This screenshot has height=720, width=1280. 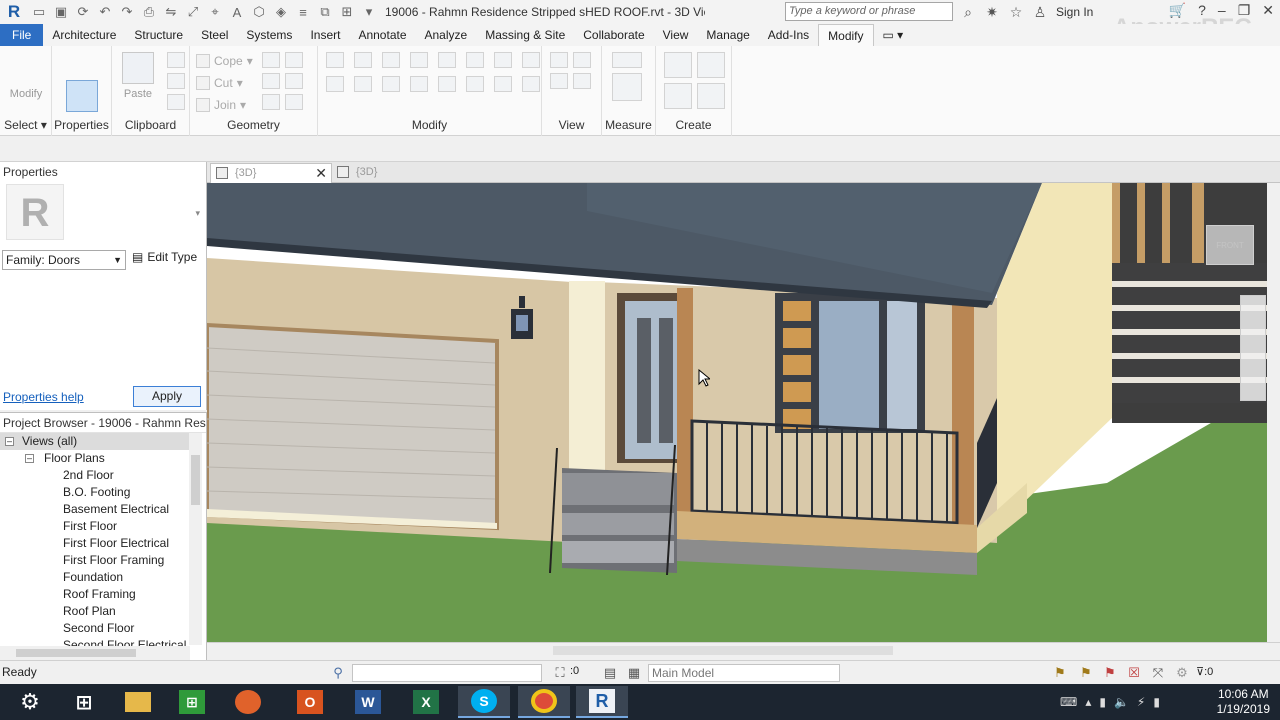 I want to click on select-panel-label: Select ▾, so click(x=25, y=125).